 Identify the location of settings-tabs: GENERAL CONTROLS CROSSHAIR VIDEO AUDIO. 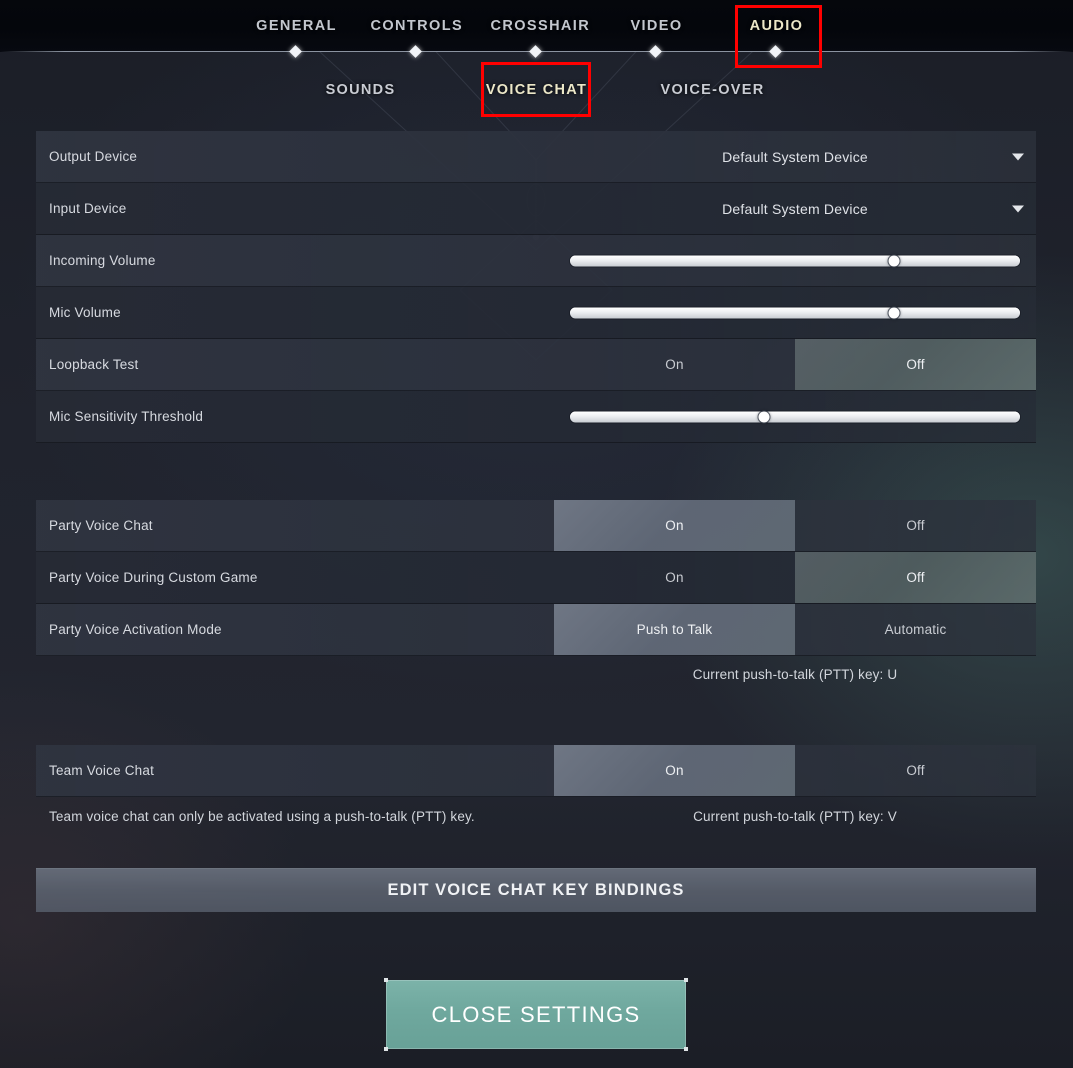
(536, 26).